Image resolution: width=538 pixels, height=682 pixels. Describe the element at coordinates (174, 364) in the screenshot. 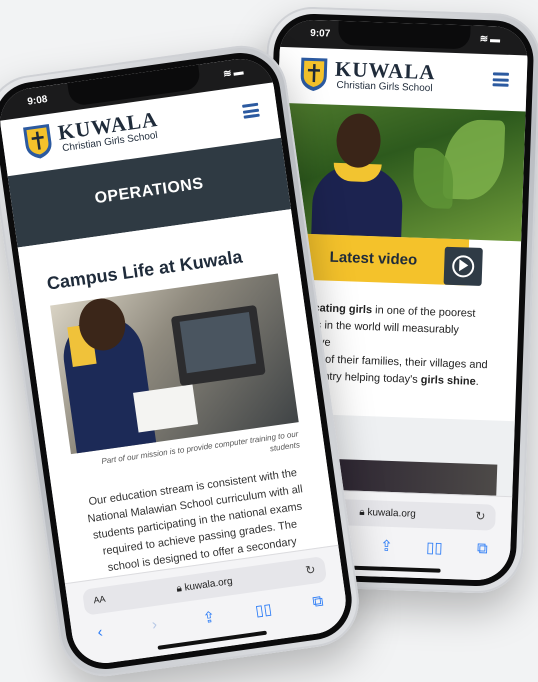

I see `article-photo` at that location.